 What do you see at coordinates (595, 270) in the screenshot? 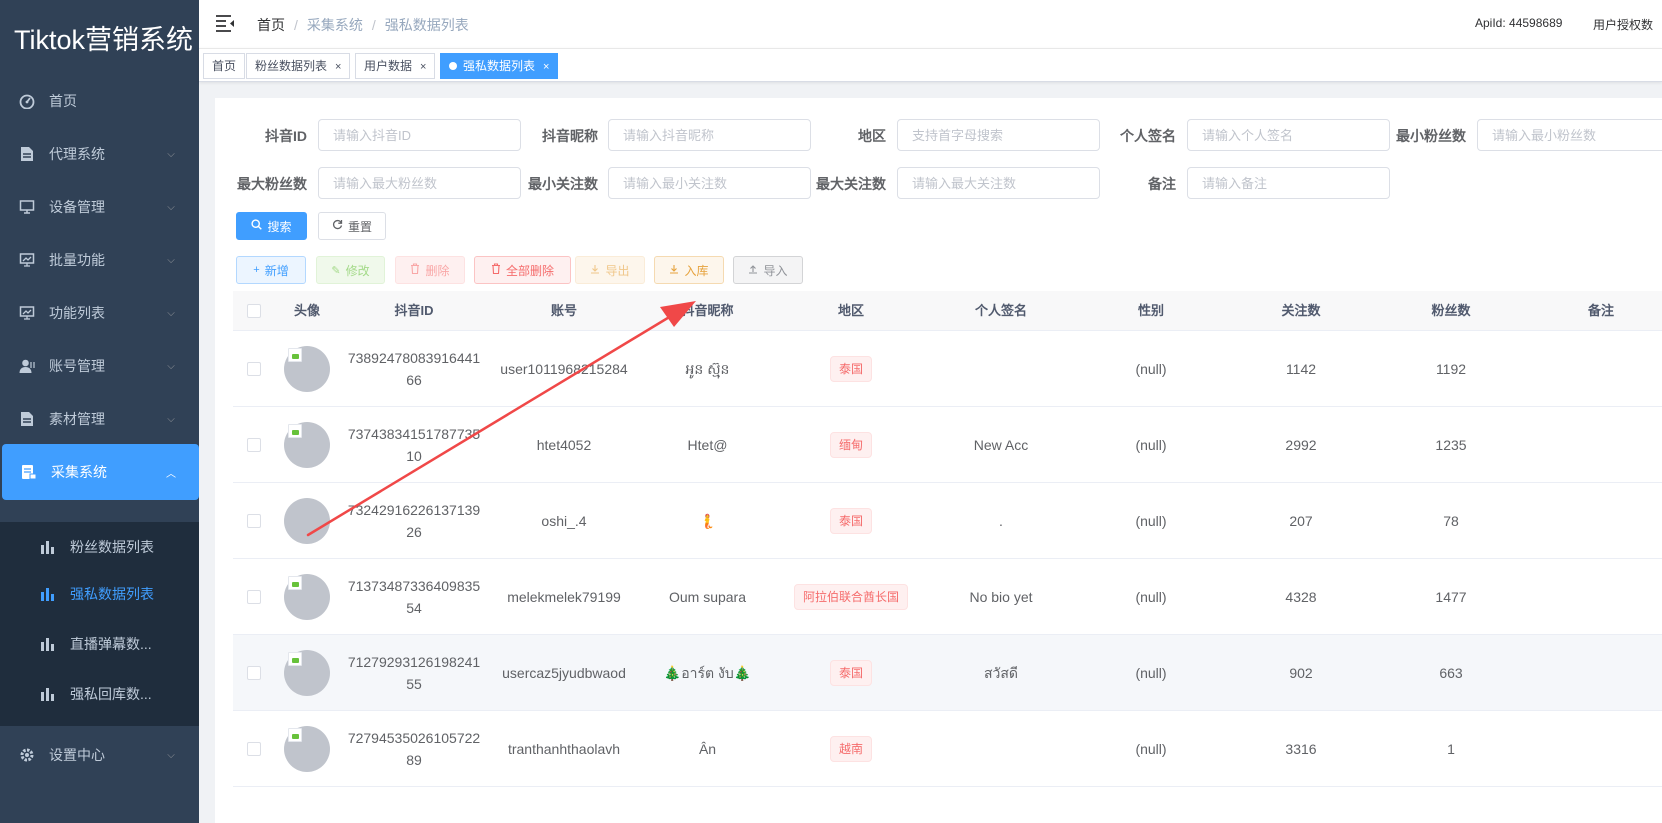
I see `download-icon` at bounding box center [595, 270].